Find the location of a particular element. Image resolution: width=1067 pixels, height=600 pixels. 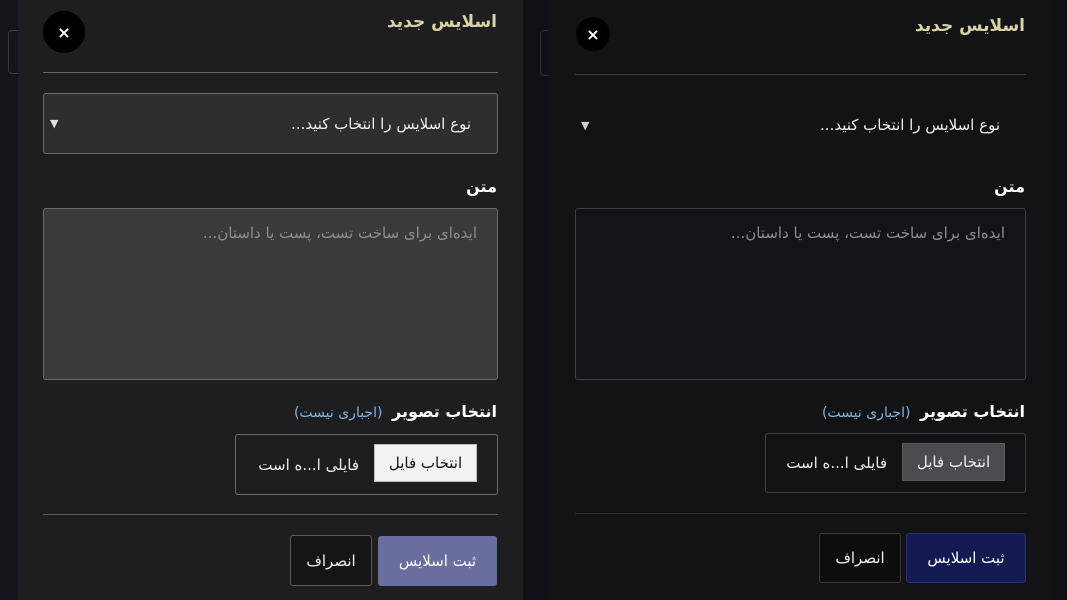

background-page-left is located at coordinates (9, 300).